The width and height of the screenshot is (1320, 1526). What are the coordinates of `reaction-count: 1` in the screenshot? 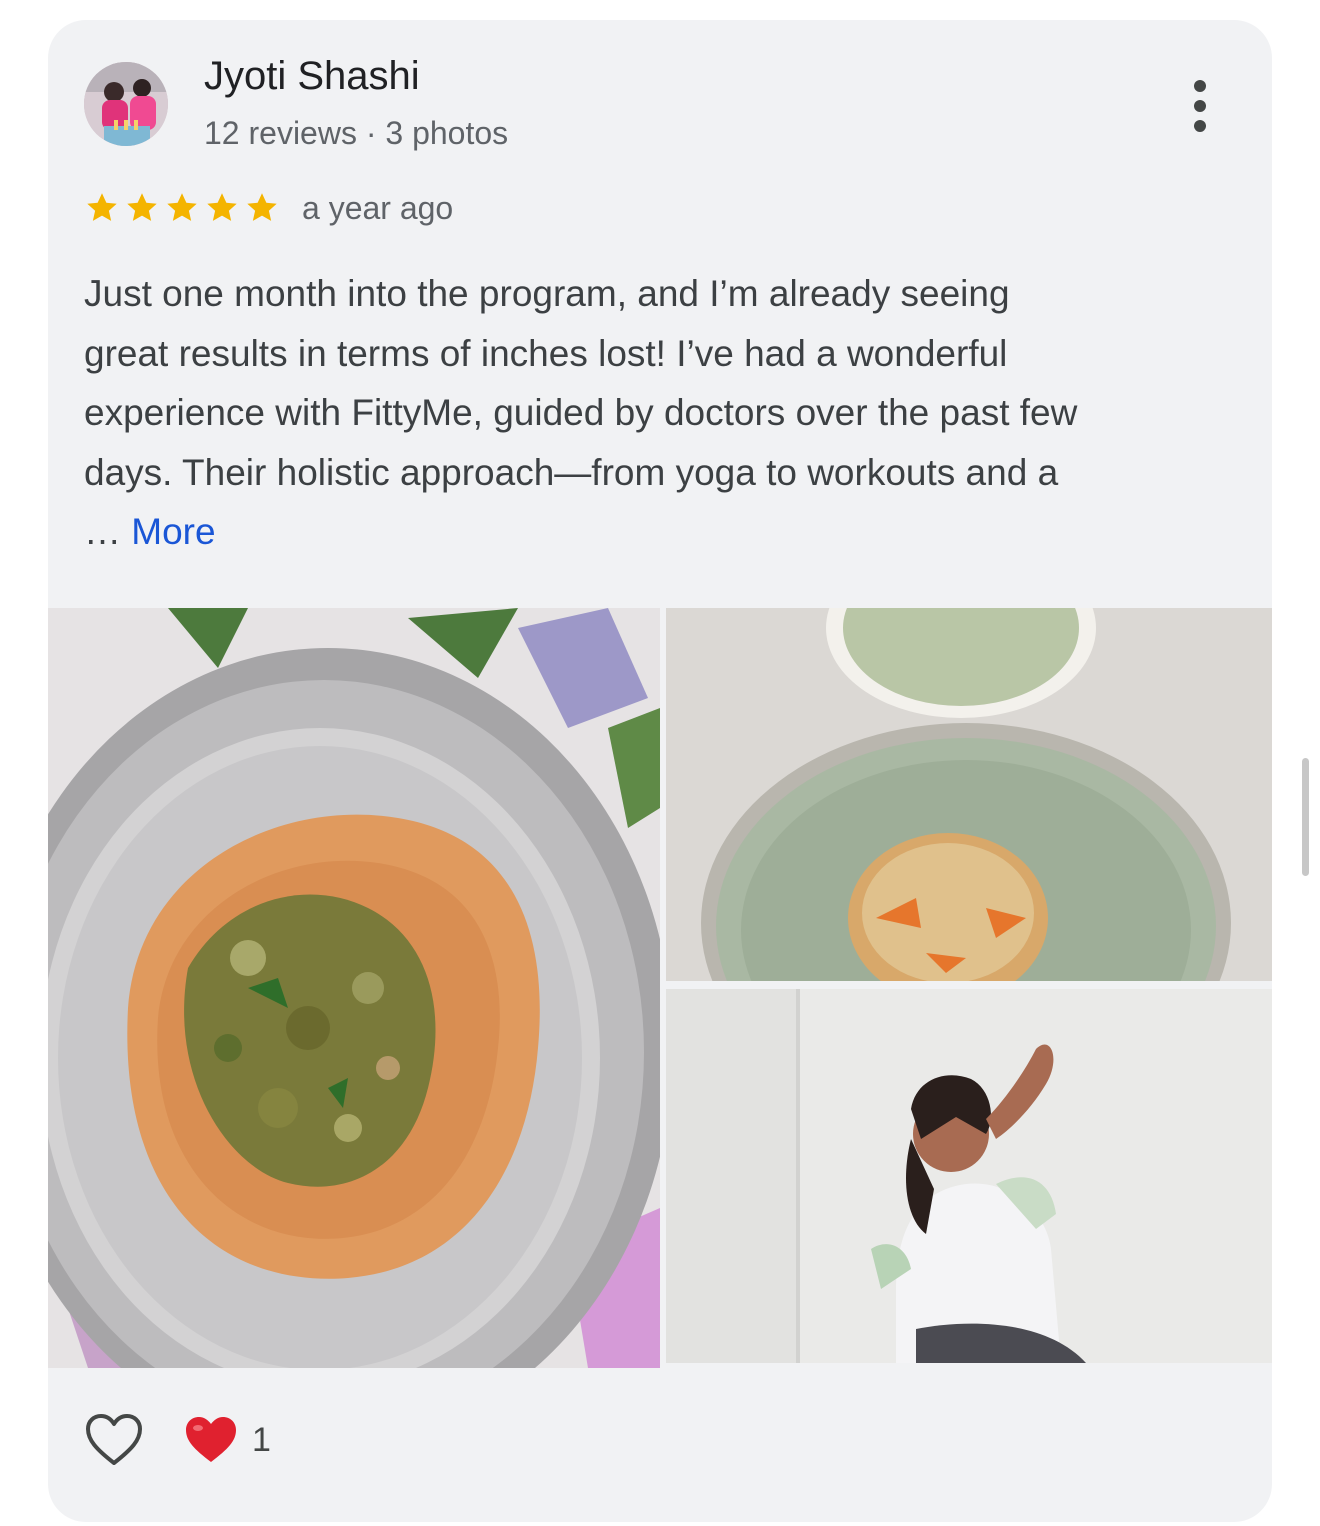 It's located at (261, 1439).